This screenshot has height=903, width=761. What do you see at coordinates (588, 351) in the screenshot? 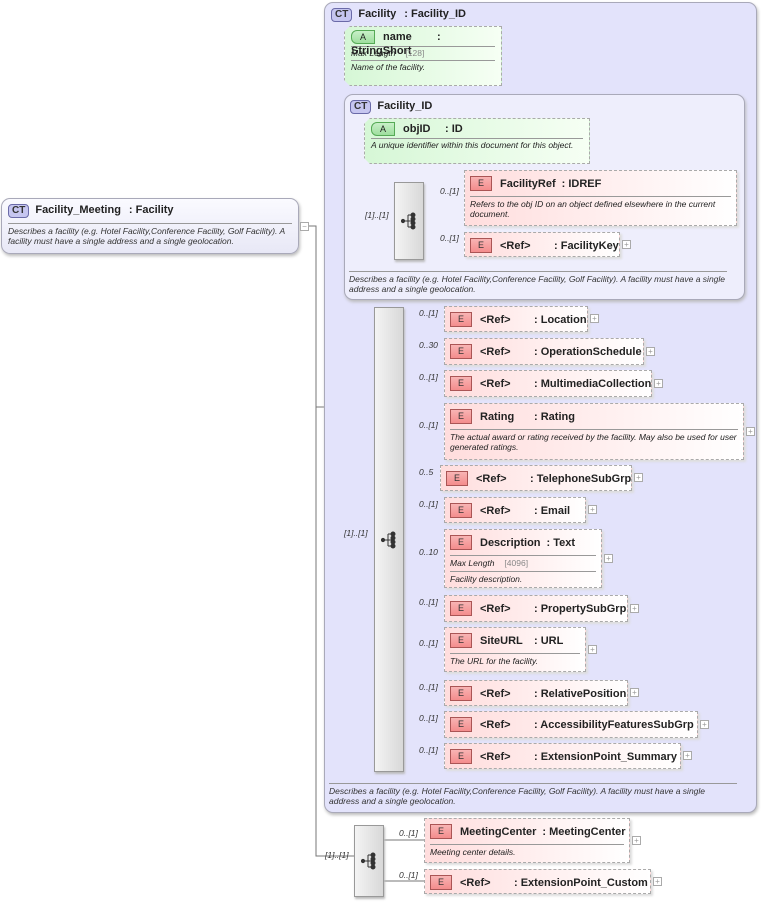
I see `element-type: : OperationSchedule` at bounding box center [588, 351].